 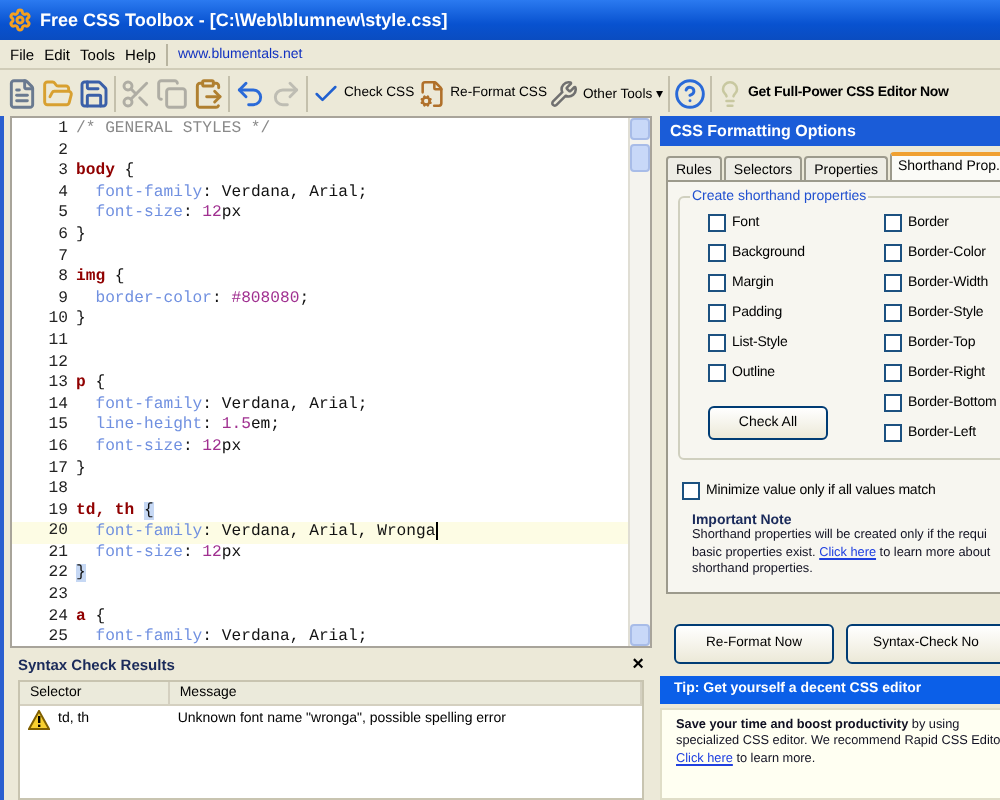 What do you see at coordinates (58, 470) in the screenshot?
I see `line-number: 17` at bounding box center [58, 470].